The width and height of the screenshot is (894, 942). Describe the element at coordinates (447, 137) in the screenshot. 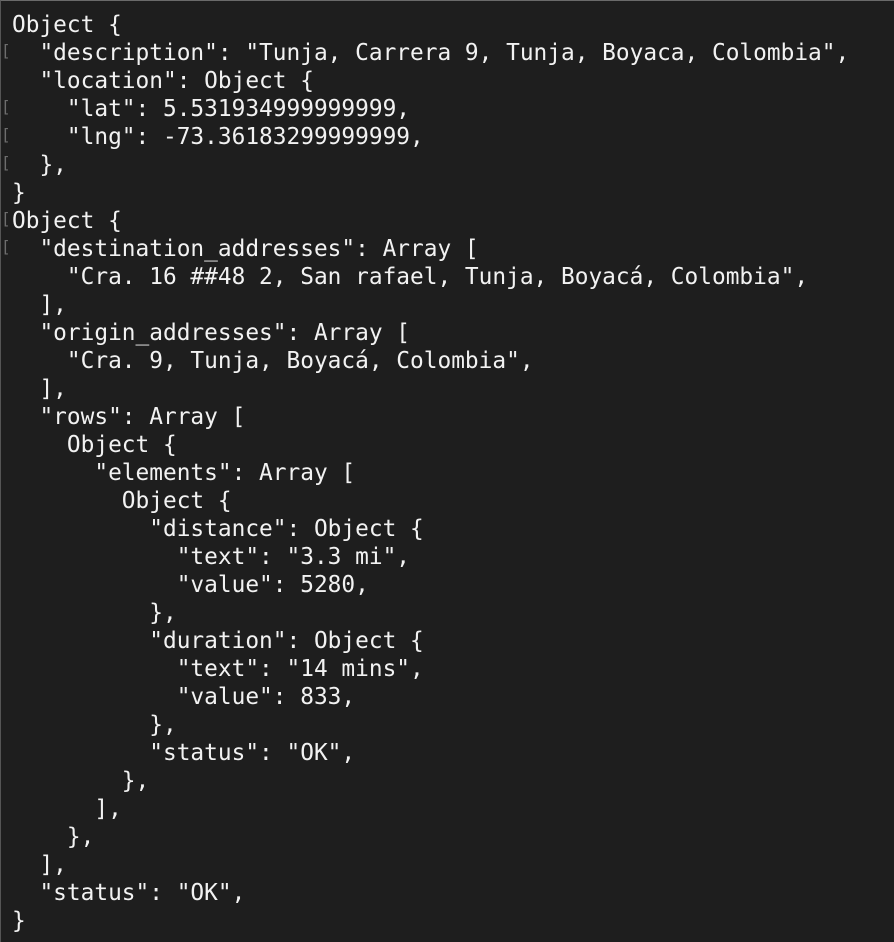

I see `console-line: [ "lng": -73.36183299999999,` at that location.